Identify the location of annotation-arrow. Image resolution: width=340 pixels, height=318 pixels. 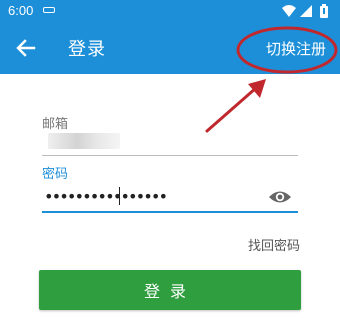
(231, 109).